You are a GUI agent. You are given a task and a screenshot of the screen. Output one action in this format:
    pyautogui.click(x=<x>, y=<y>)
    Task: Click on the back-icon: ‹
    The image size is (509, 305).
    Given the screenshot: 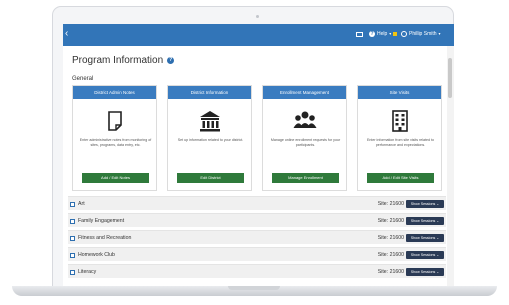 What is the action you would take?
    pyautogui.click(x=66, y=34)
    